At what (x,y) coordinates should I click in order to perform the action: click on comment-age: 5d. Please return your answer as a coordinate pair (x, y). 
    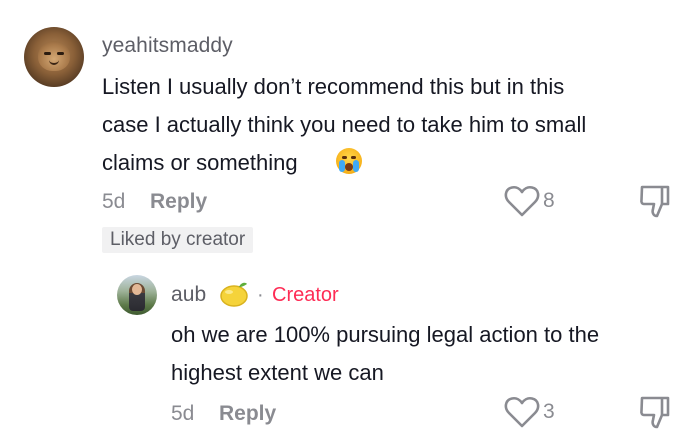
    Looking at the image, I should click on (114, 201).